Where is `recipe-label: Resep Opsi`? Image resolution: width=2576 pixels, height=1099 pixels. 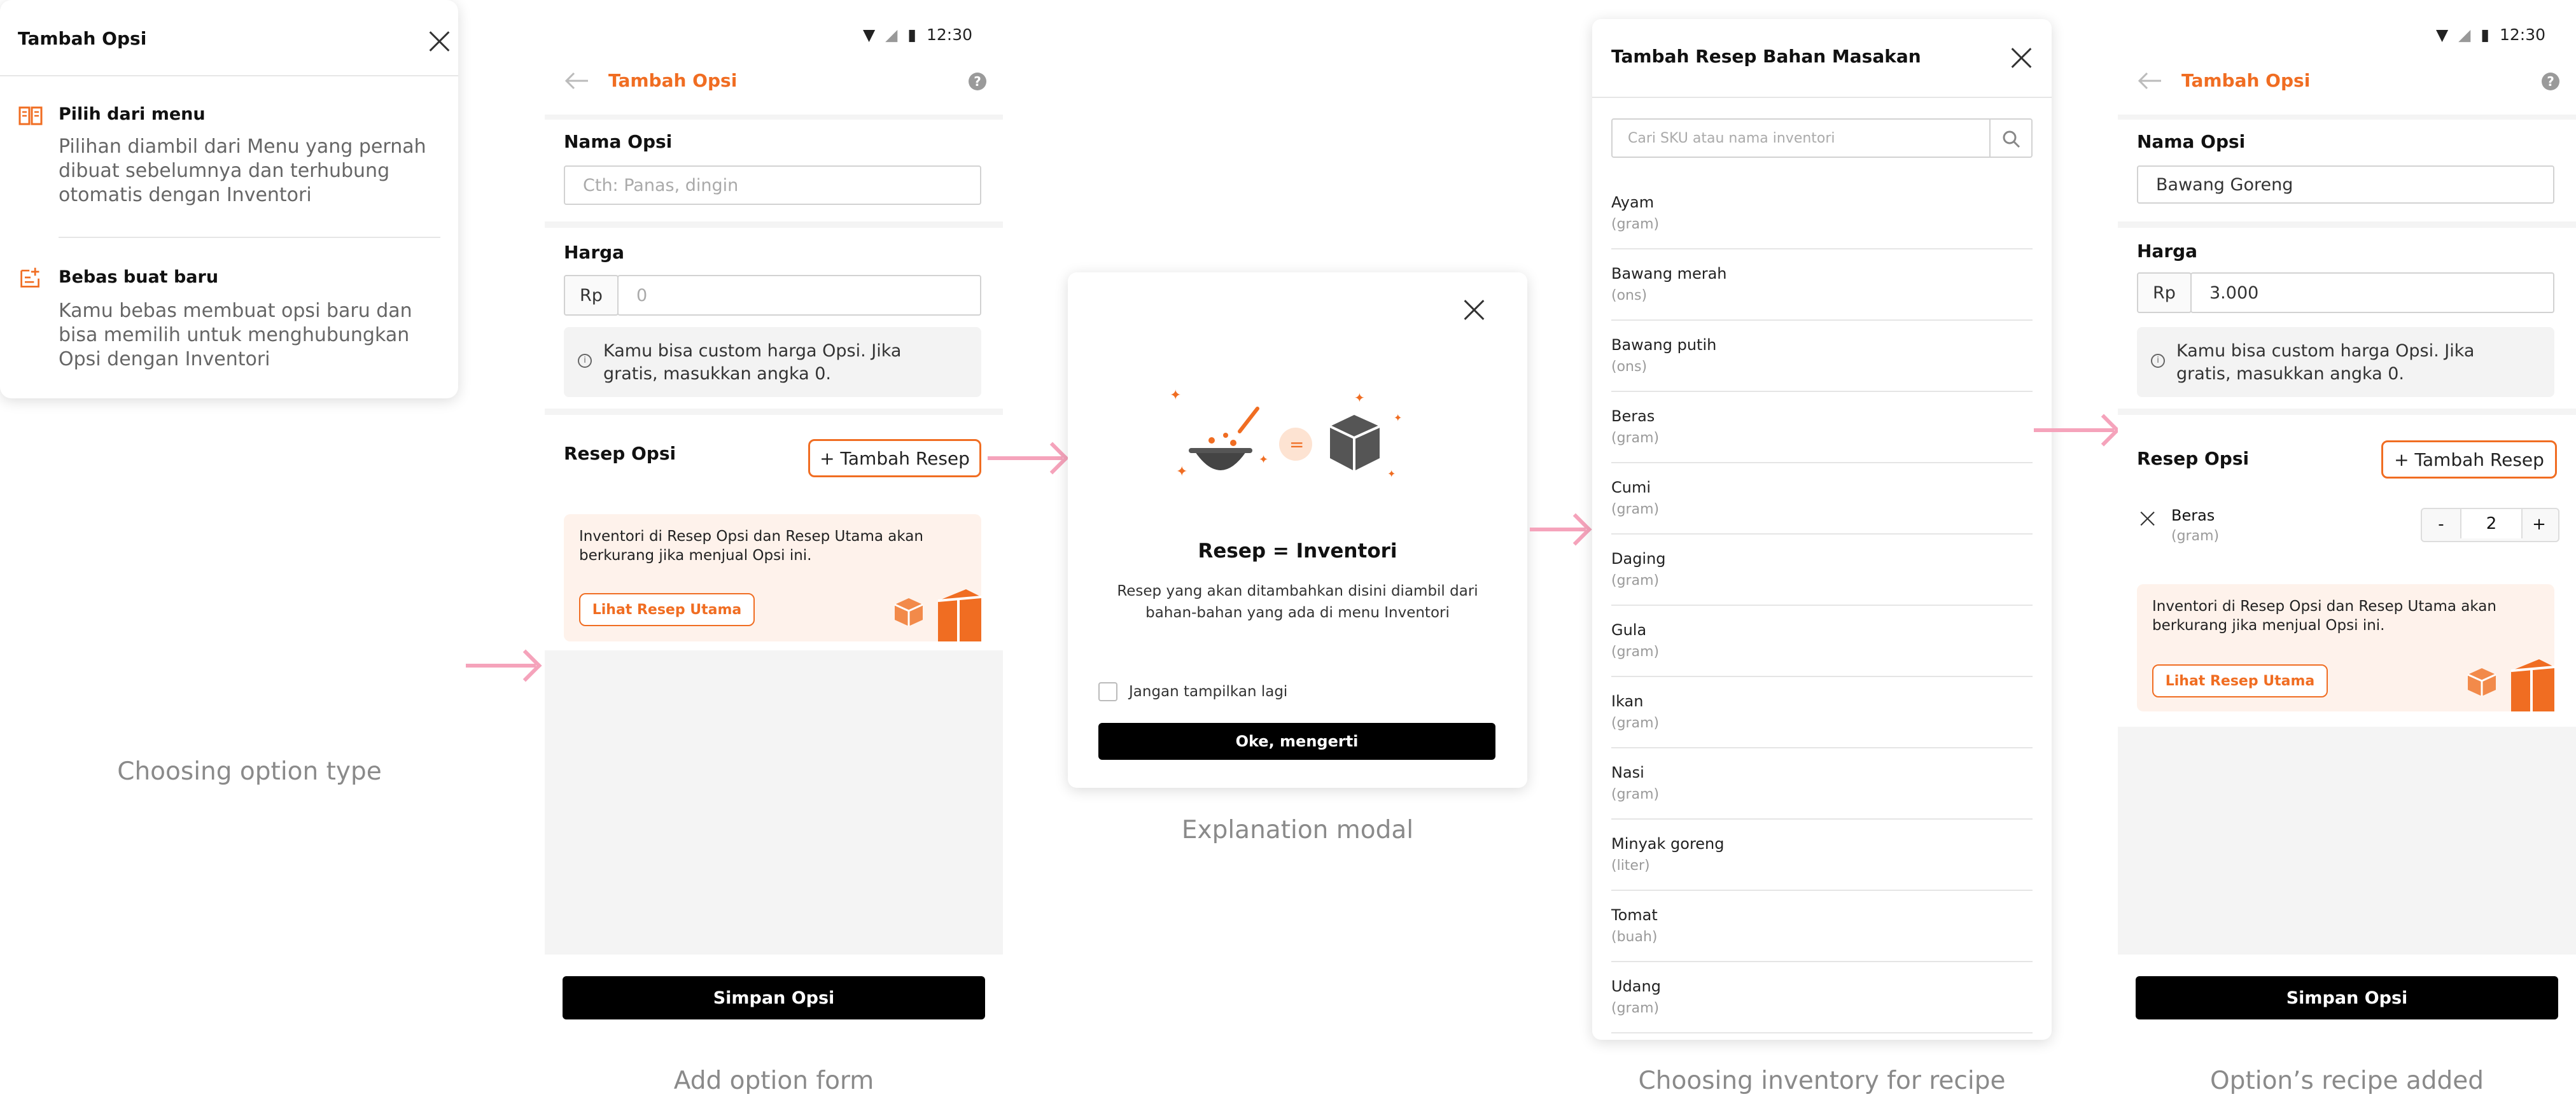 recipe-label: Resep Opsi is located at coordinates (2193, 458).